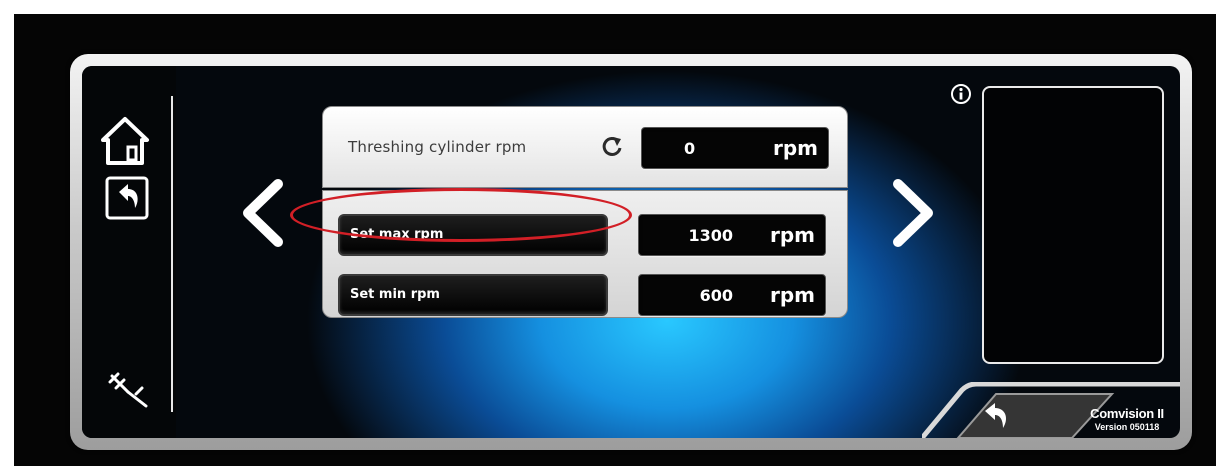 The height and width of the screenshot is (466, 1222). Describe the element at coordinates (395, 294) in the screenshot. I see `set-min-rpm-label: Set min rpm` at that location.